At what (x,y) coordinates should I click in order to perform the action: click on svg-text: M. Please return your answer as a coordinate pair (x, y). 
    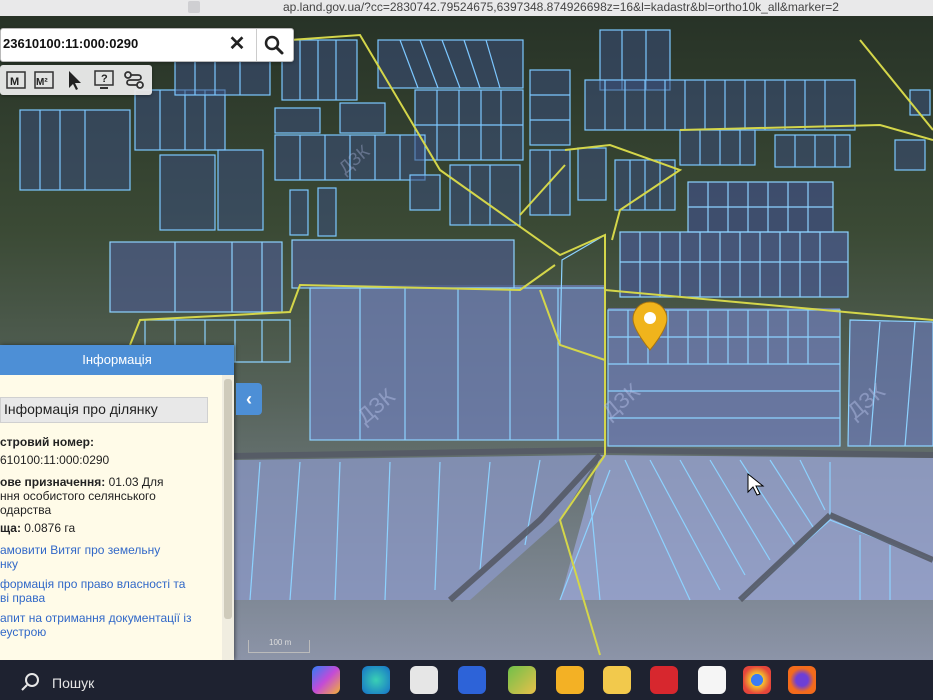
    Looking at the image, I should click on (14, 82).